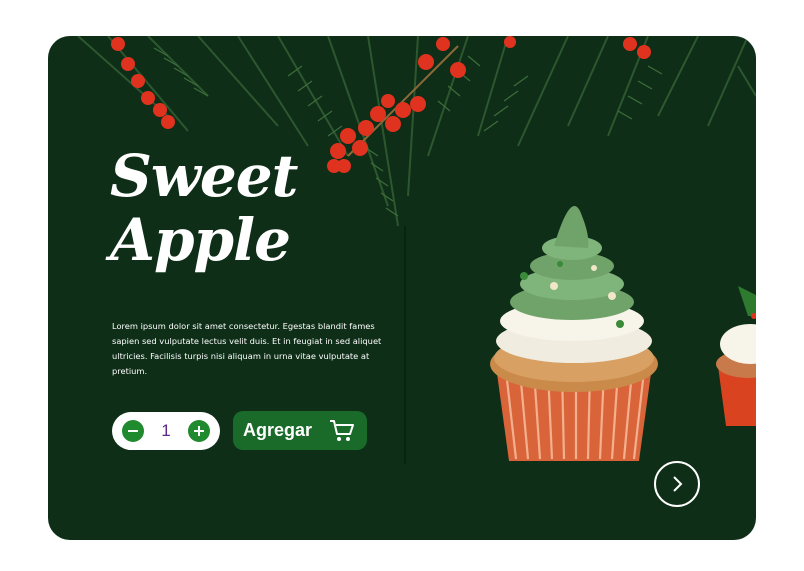 The image size is (804, 571). I want to click on cupcake-image, so click(574, 333).